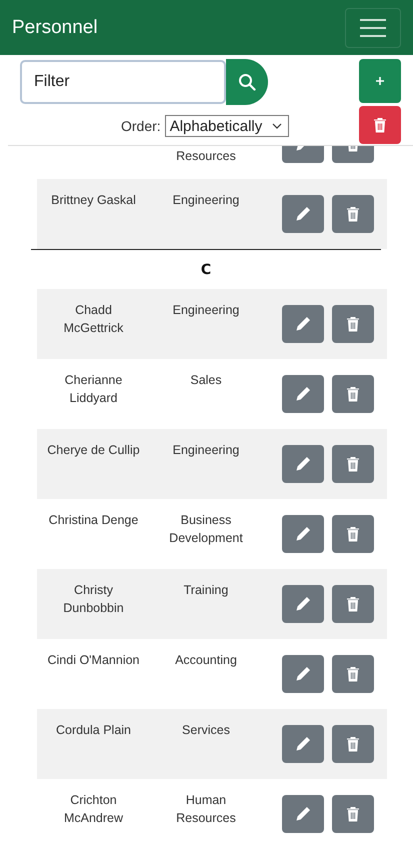  I want to click on person-name: Cherye de Cullip, so click(93, 450).